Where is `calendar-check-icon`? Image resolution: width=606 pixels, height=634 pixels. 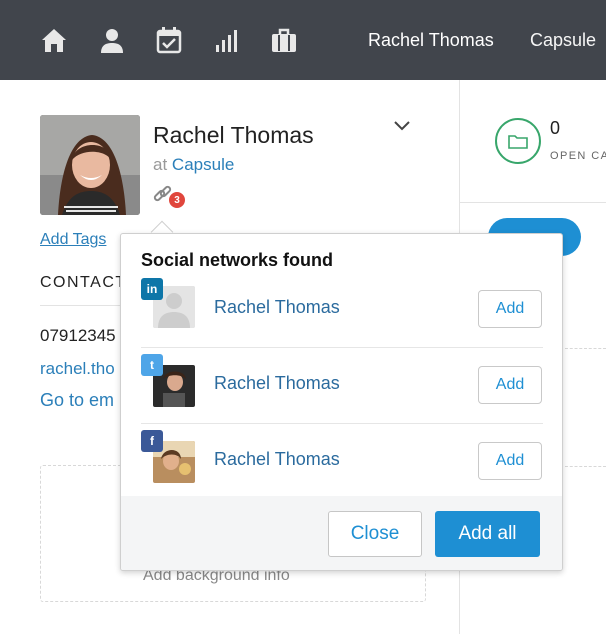
calendar-check-icon is located at coordinates (169, 40).